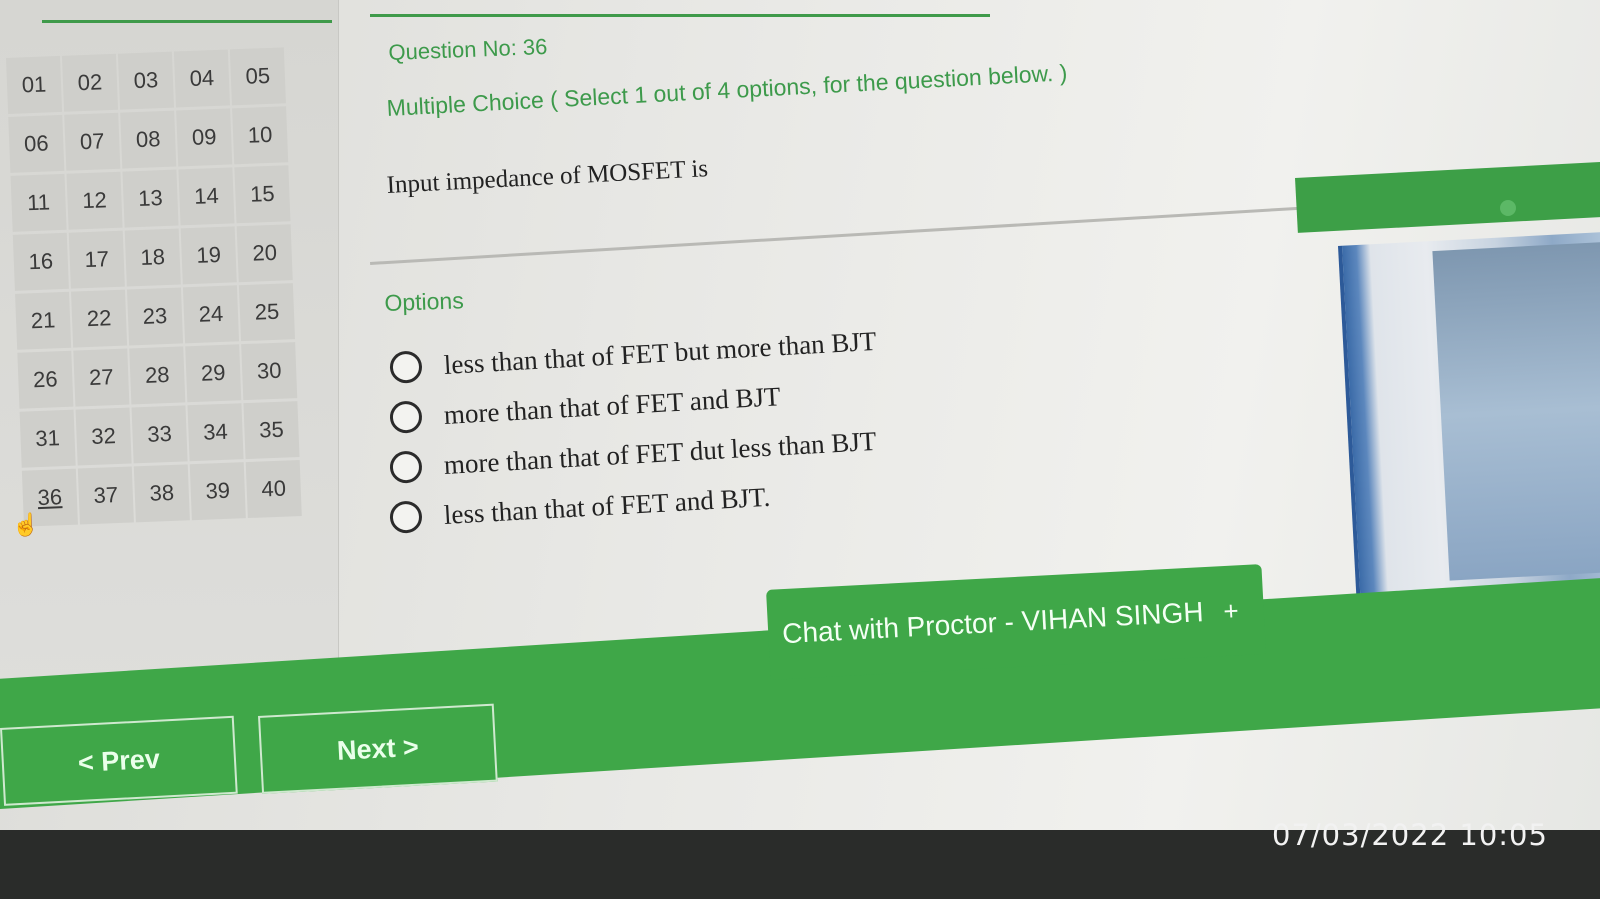 This screenshot has height=899, width=1600. What do you see at coordinates (1516, 411) in the screenshot?
I see `video-frame` at bounding box center [1516, 411].